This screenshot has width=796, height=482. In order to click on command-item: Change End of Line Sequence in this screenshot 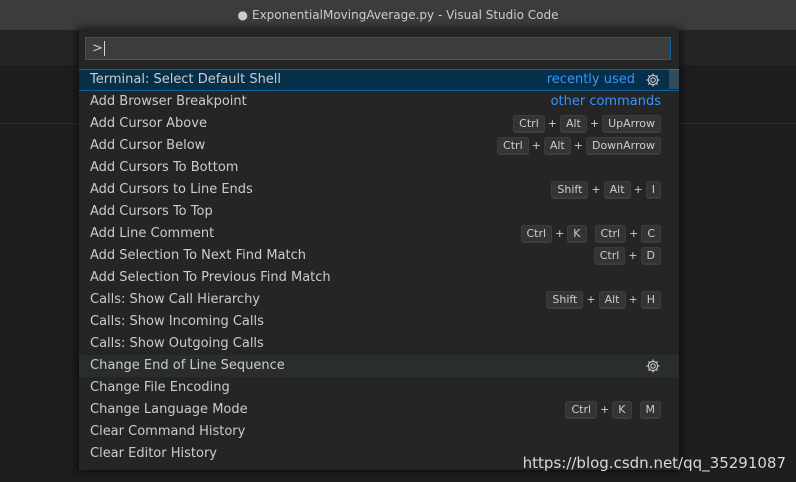, I will do `click(379, 366)`.